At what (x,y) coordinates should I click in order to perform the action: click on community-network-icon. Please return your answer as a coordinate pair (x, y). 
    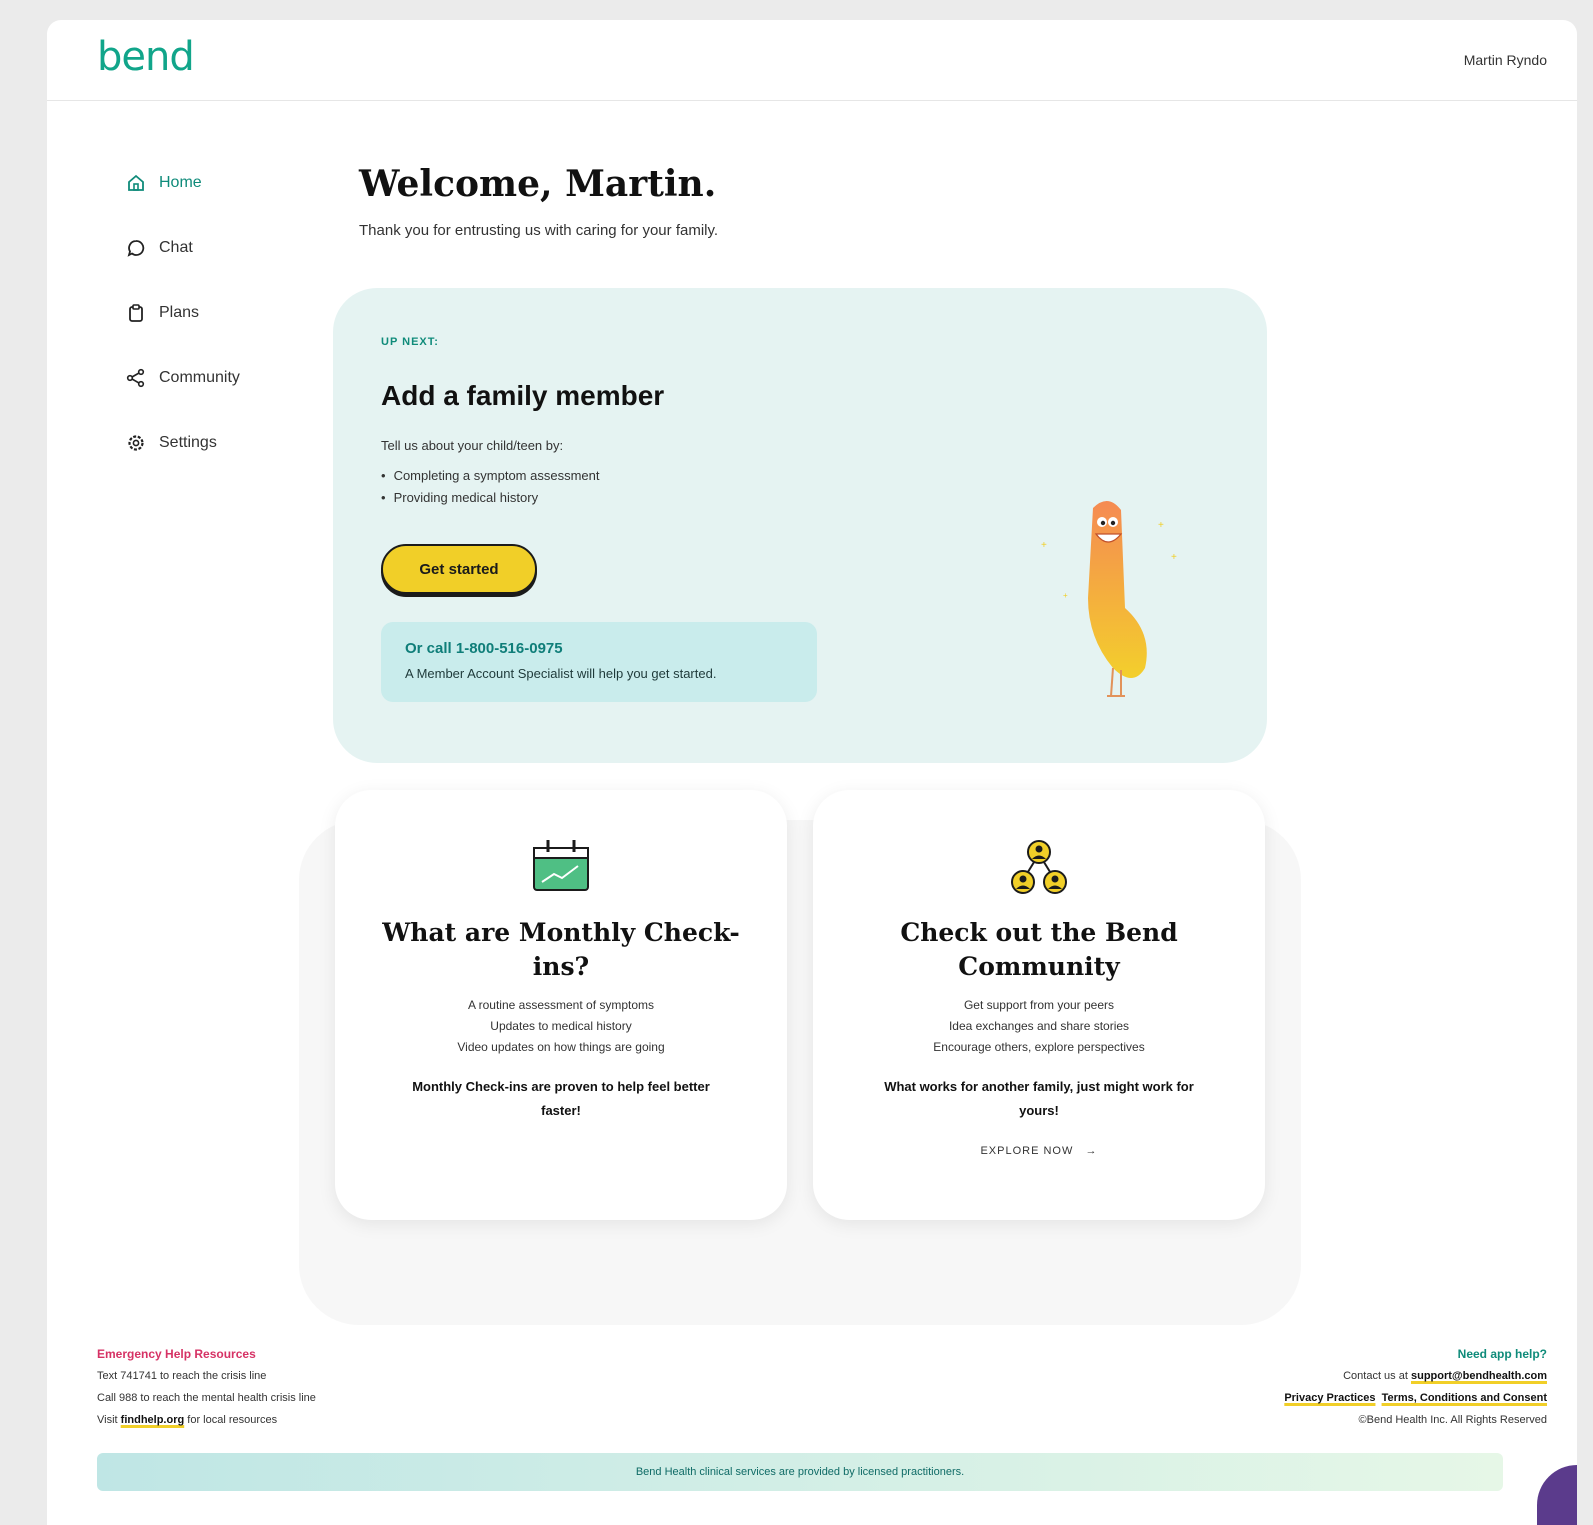
    Looking at the image, I should click on (1039, 869).